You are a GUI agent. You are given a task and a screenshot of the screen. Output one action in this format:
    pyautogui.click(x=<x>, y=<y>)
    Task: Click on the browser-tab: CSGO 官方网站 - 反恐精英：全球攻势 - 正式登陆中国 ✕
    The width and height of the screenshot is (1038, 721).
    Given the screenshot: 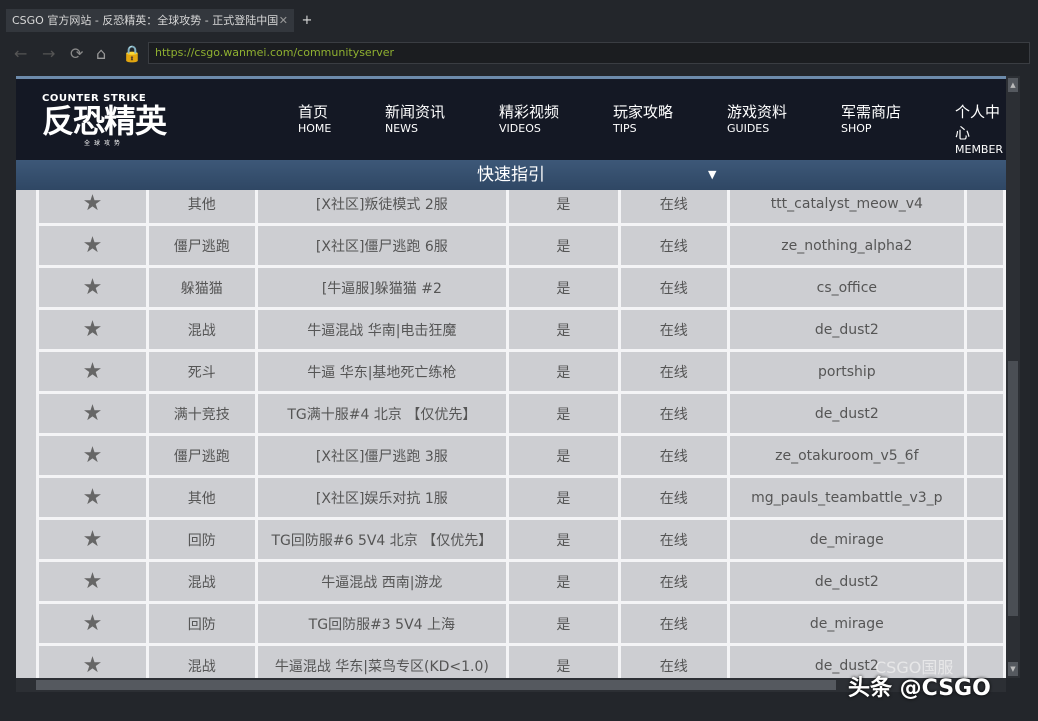 What is the action you would take?
    pyautogui.click(x=150, y=20)
    